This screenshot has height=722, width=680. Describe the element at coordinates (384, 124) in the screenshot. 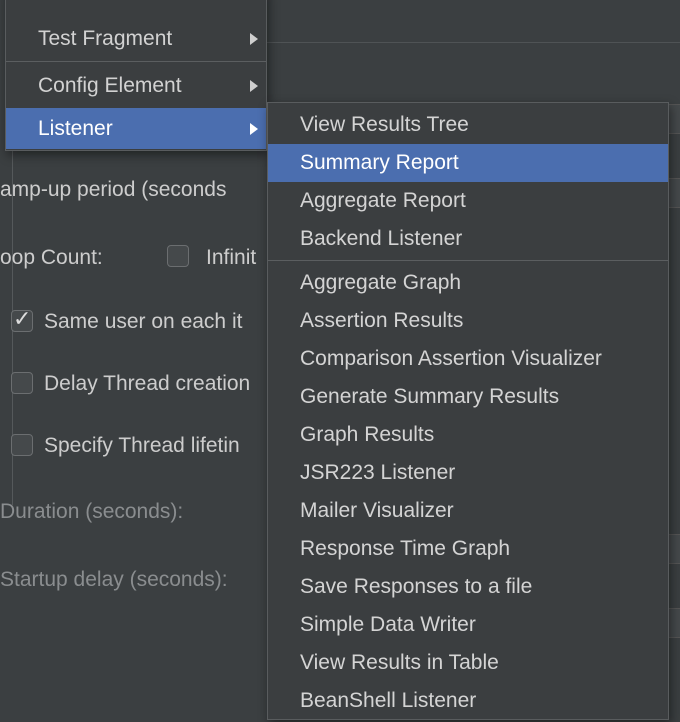

I see `menu-item-label: View Results Tree` at that location.